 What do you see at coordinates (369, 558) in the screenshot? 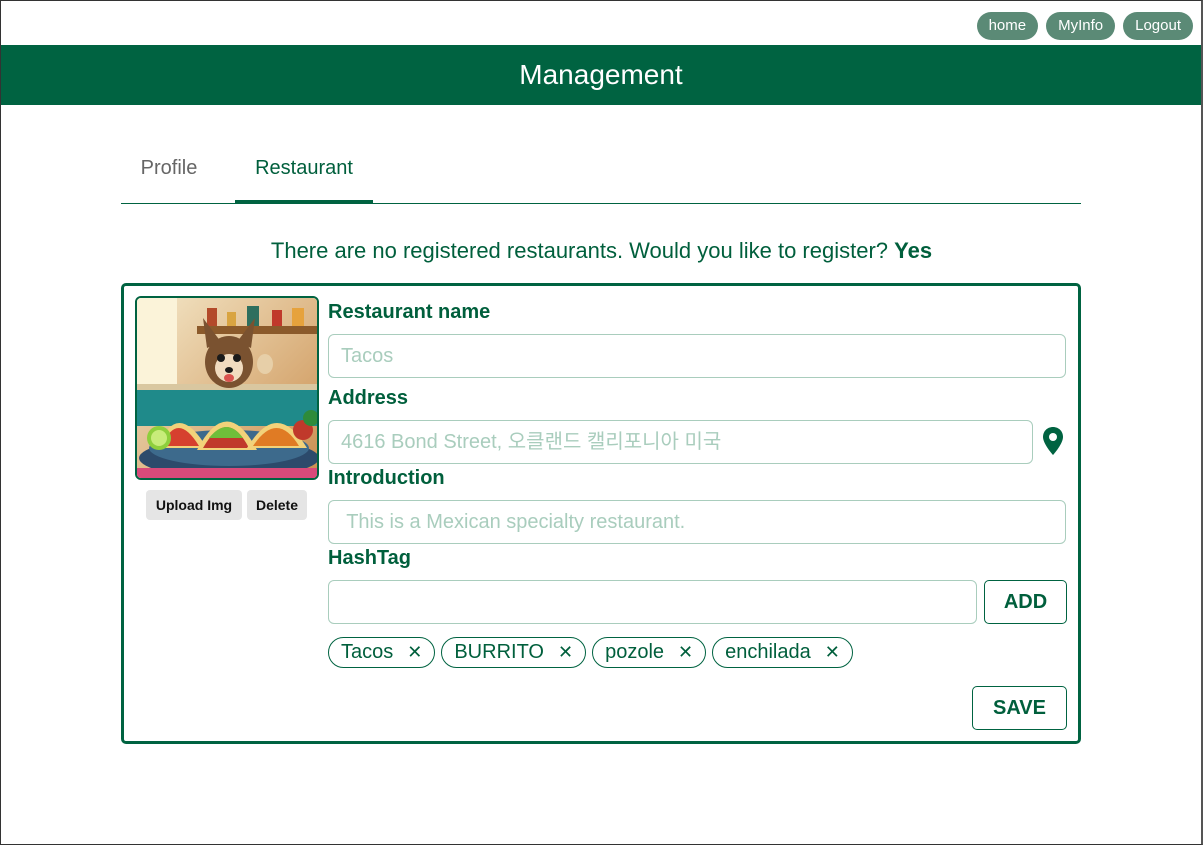
I see `hashtag-label: HashTag` at bounding box center [369, 558].